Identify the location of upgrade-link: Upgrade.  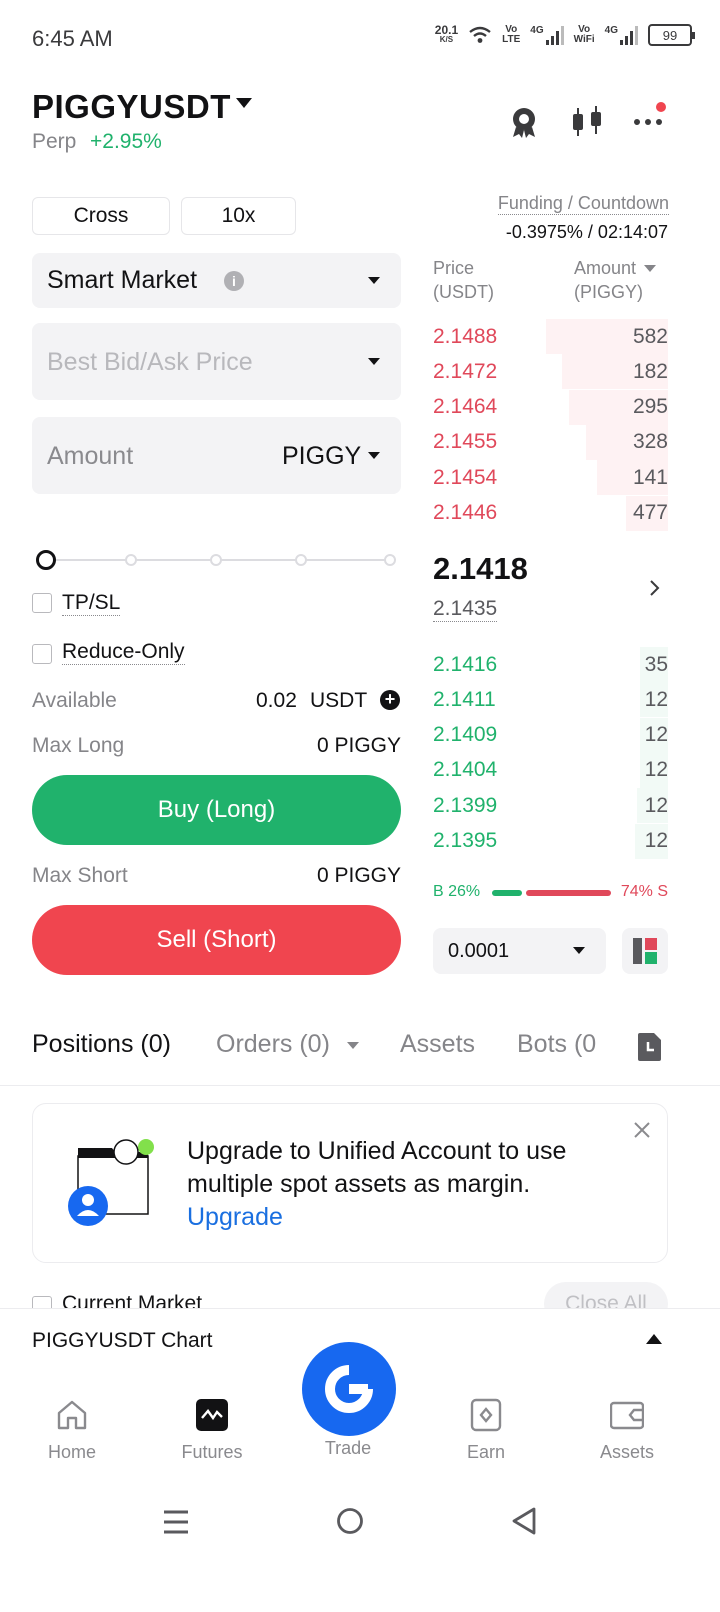
(407, 1217).